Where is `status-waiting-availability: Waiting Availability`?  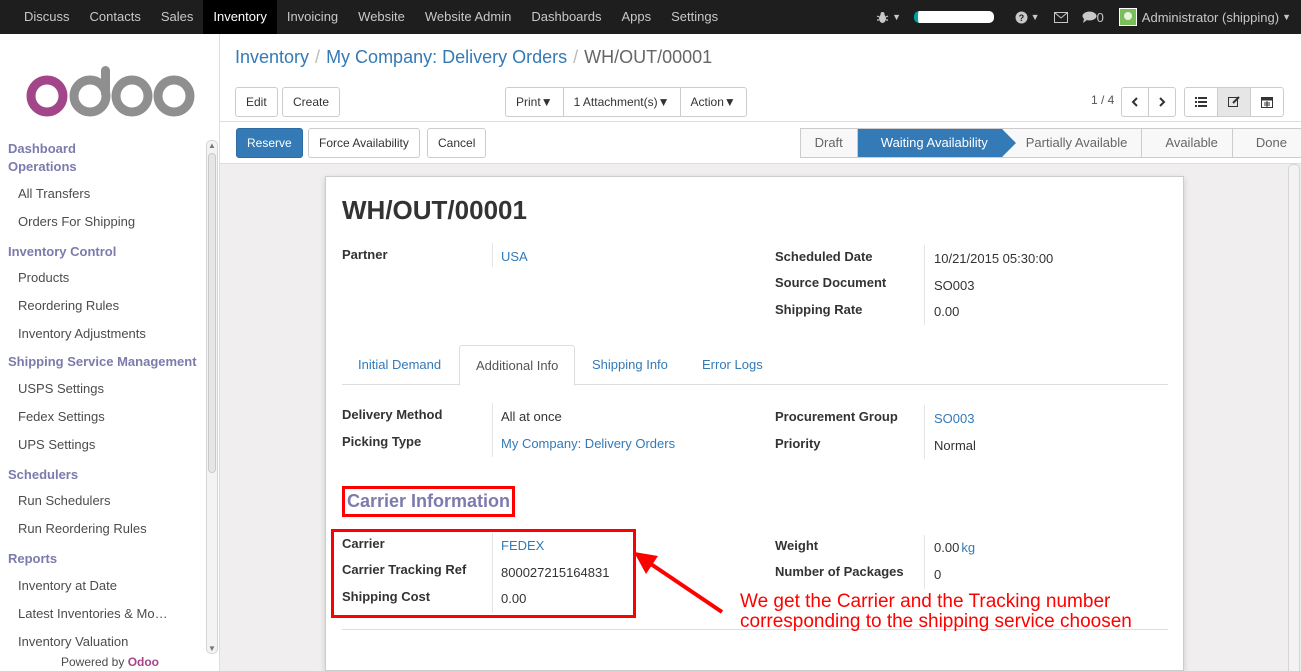 status-waiting-availability: Waiting Availability is located at coordinates (936, 143).